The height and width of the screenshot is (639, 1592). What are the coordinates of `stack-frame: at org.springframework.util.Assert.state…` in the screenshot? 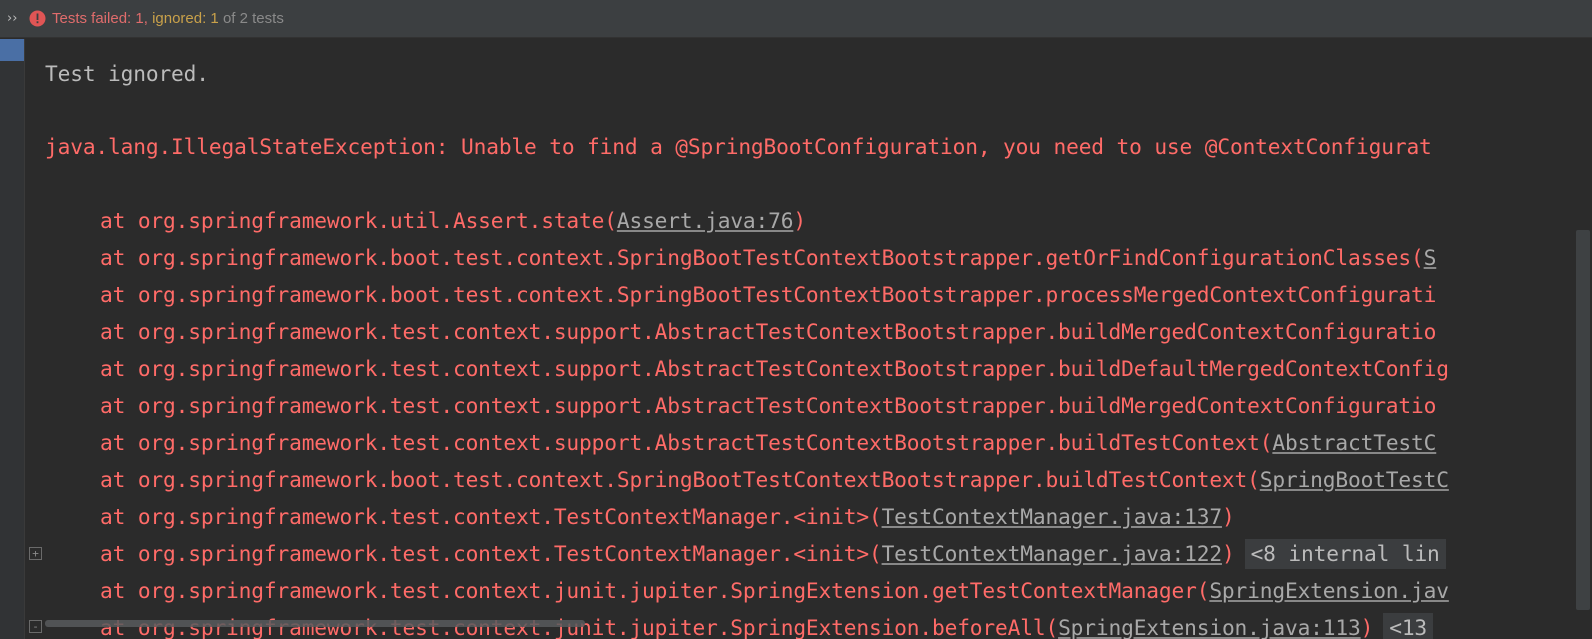 It's located at (453, 221).